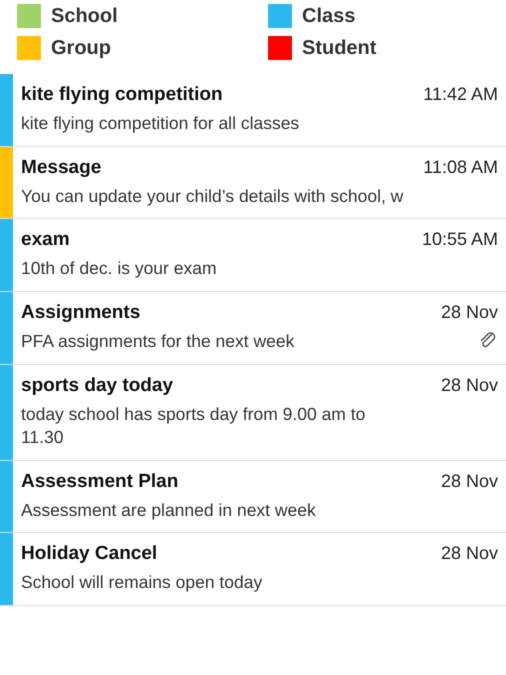 This screenshot has height=675, width=506. I want to click on message-title: sports day today, so click(97, 385).